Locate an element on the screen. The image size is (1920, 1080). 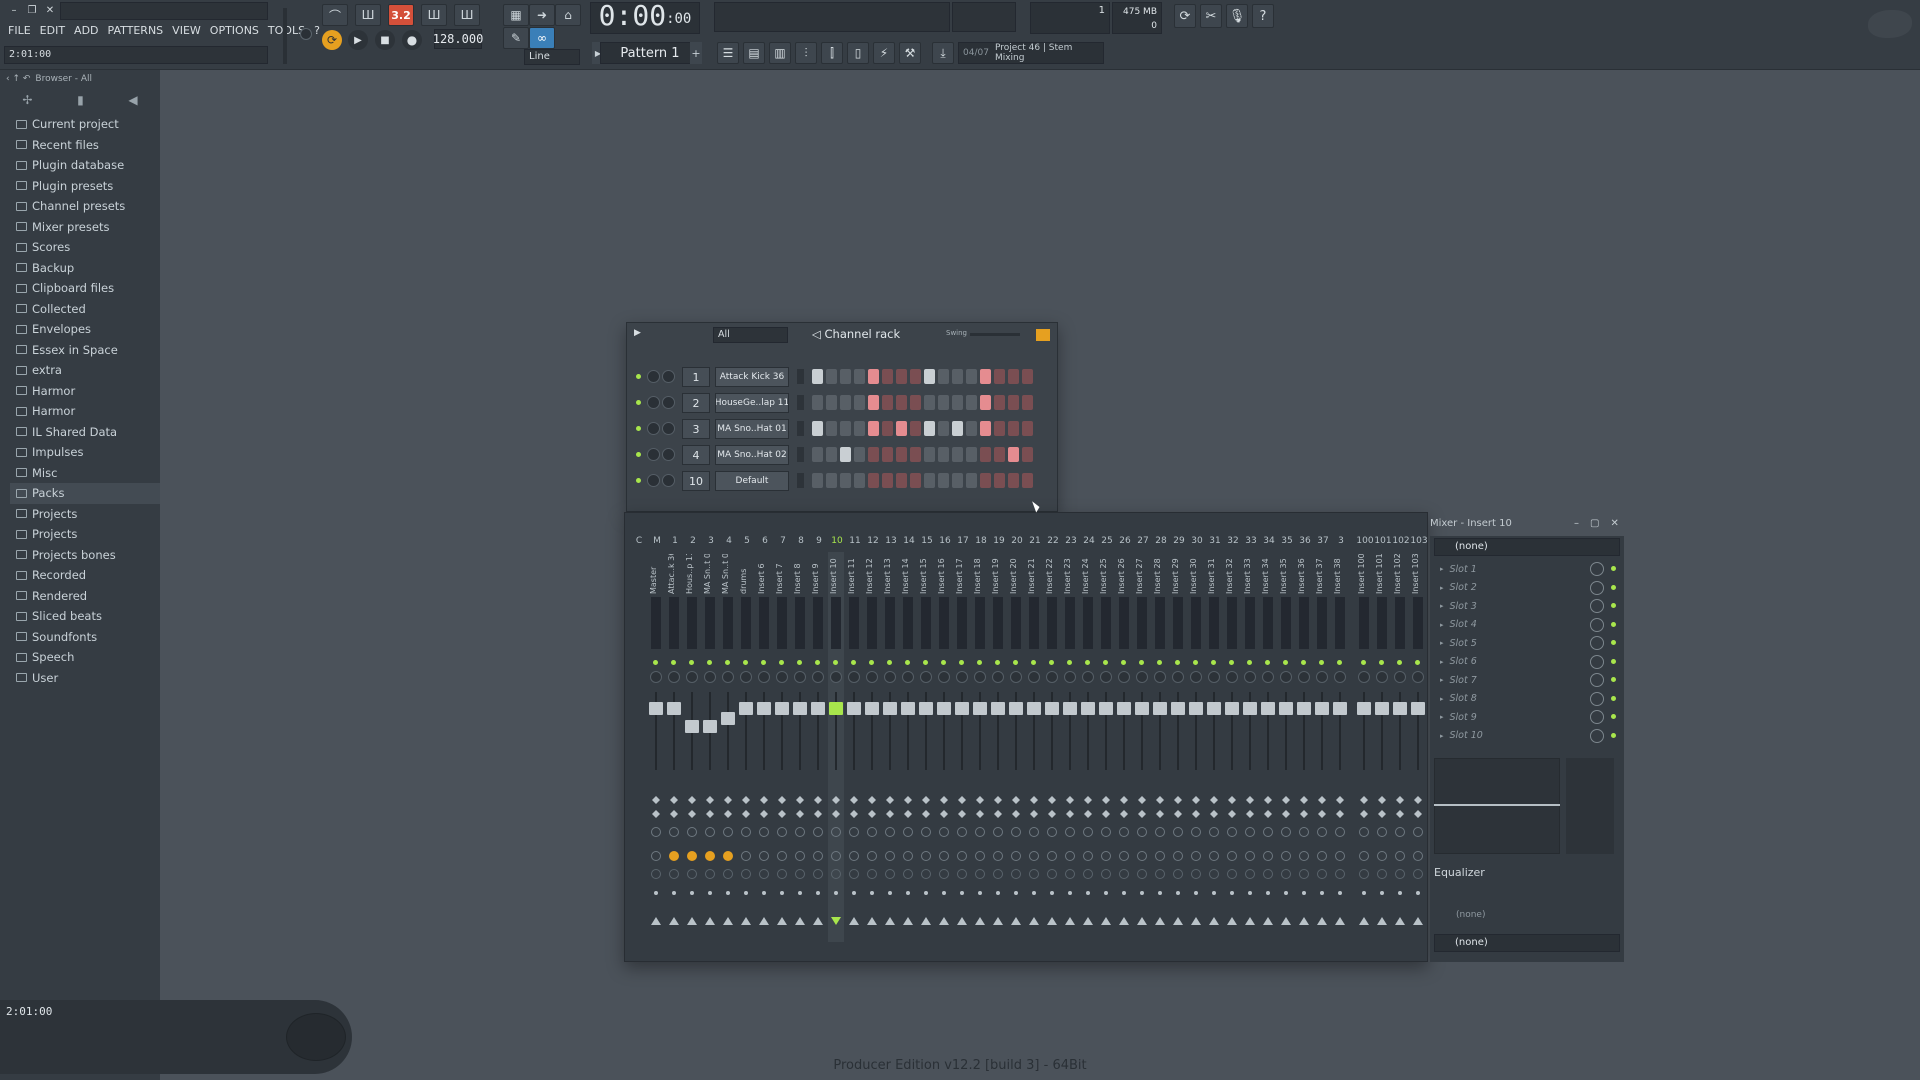
mixer-track-number: 10 is located at coordinates (837, 541).